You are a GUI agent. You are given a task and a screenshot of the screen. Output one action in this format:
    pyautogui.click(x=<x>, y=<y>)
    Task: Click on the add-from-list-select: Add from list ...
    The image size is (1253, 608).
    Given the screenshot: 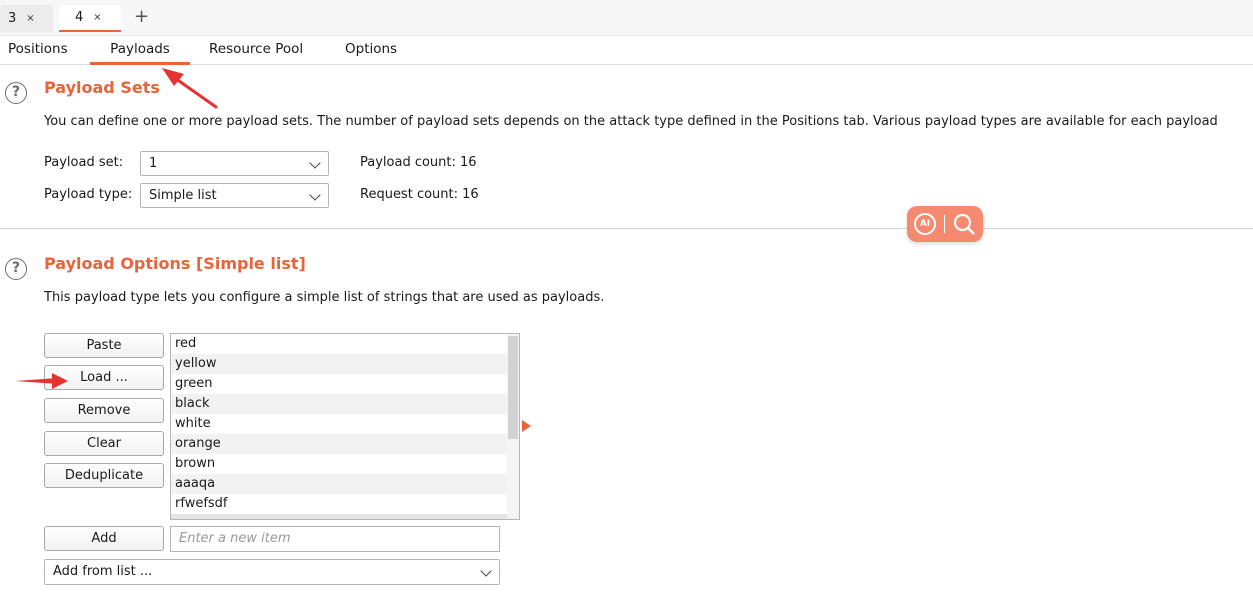 What is the action you would take?
    pyautogui.click(x=272, y=572)
    